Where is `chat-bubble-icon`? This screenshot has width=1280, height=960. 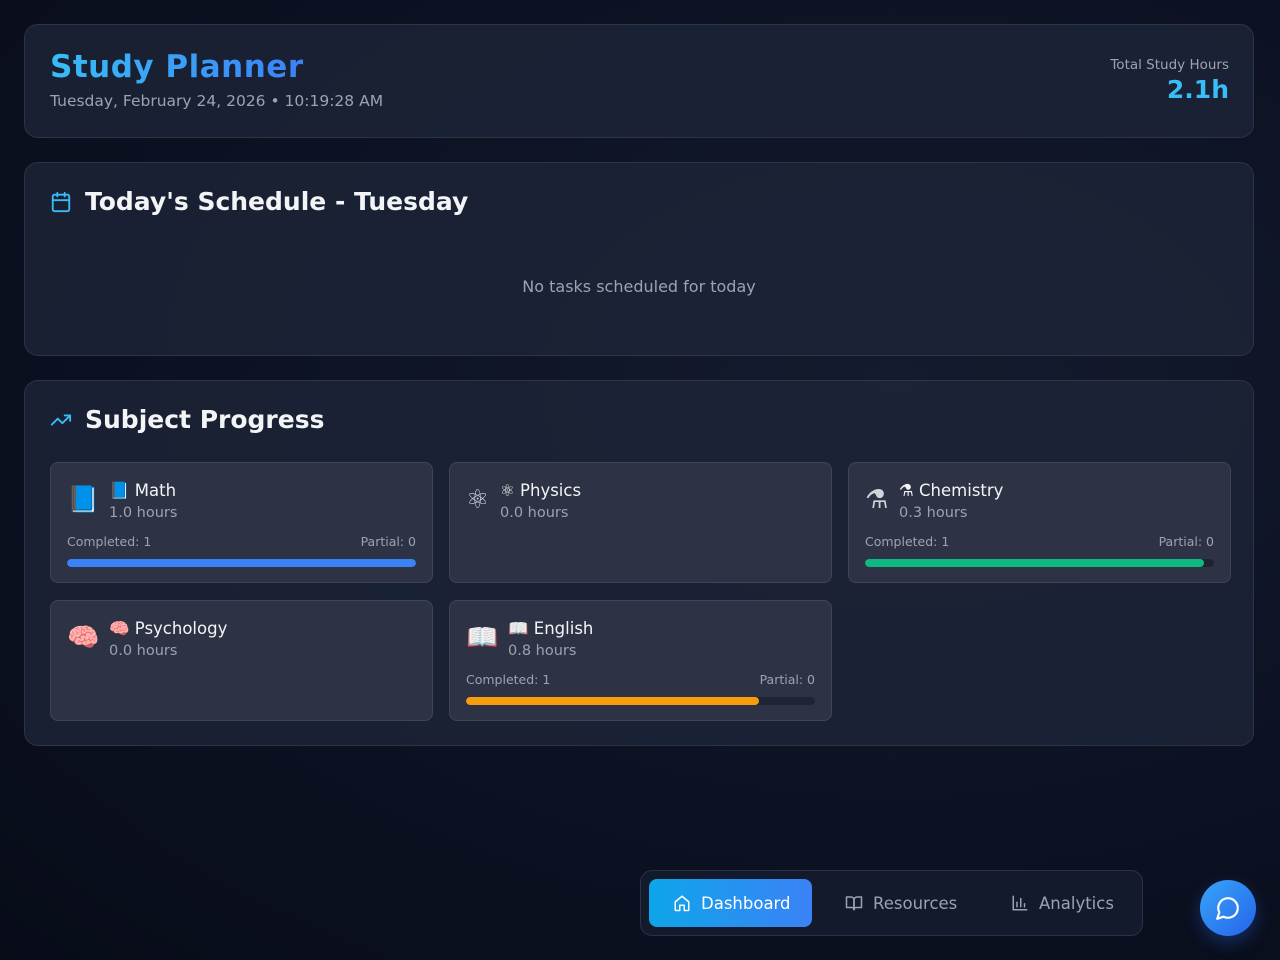 chat-bubble-icon is located at coordinates (1228, 908).